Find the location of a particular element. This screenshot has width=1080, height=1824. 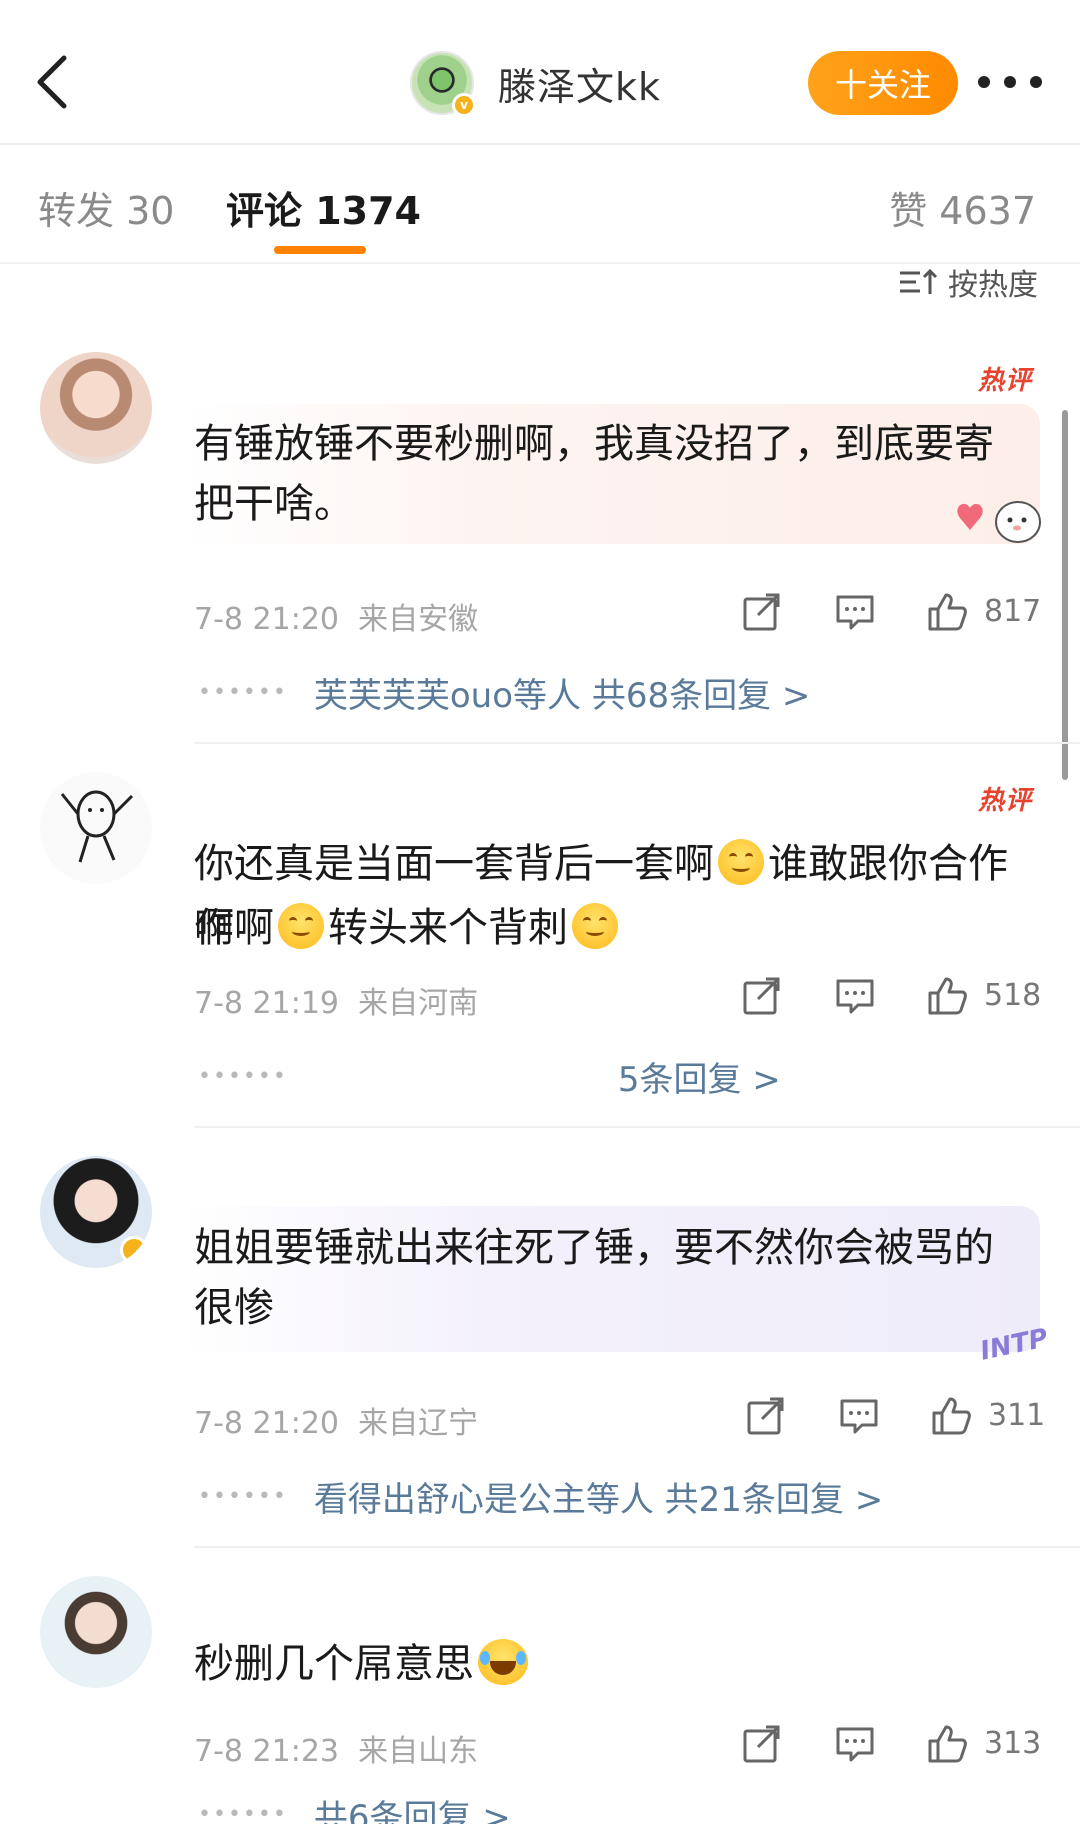

comment-text-part: 秒删几个屌意思 is located at coordinates (334, 1664).